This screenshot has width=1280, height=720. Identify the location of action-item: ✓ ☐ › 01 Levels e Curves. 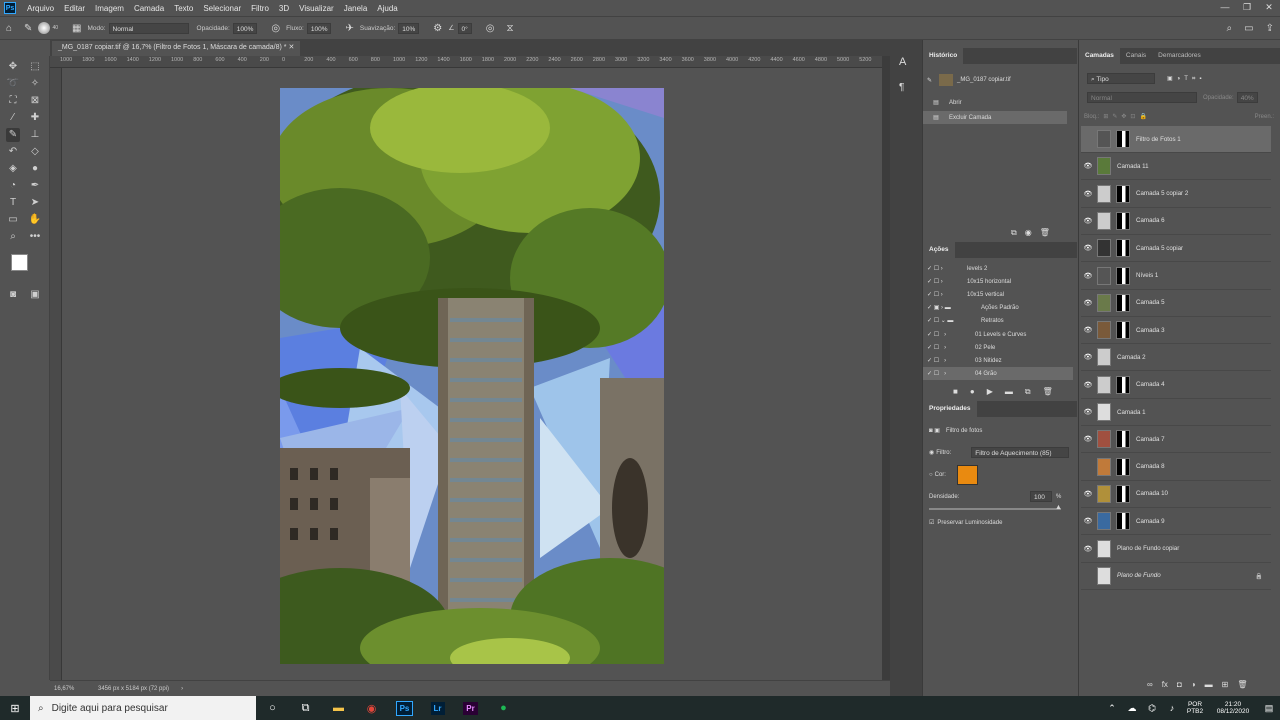
(998, 334).